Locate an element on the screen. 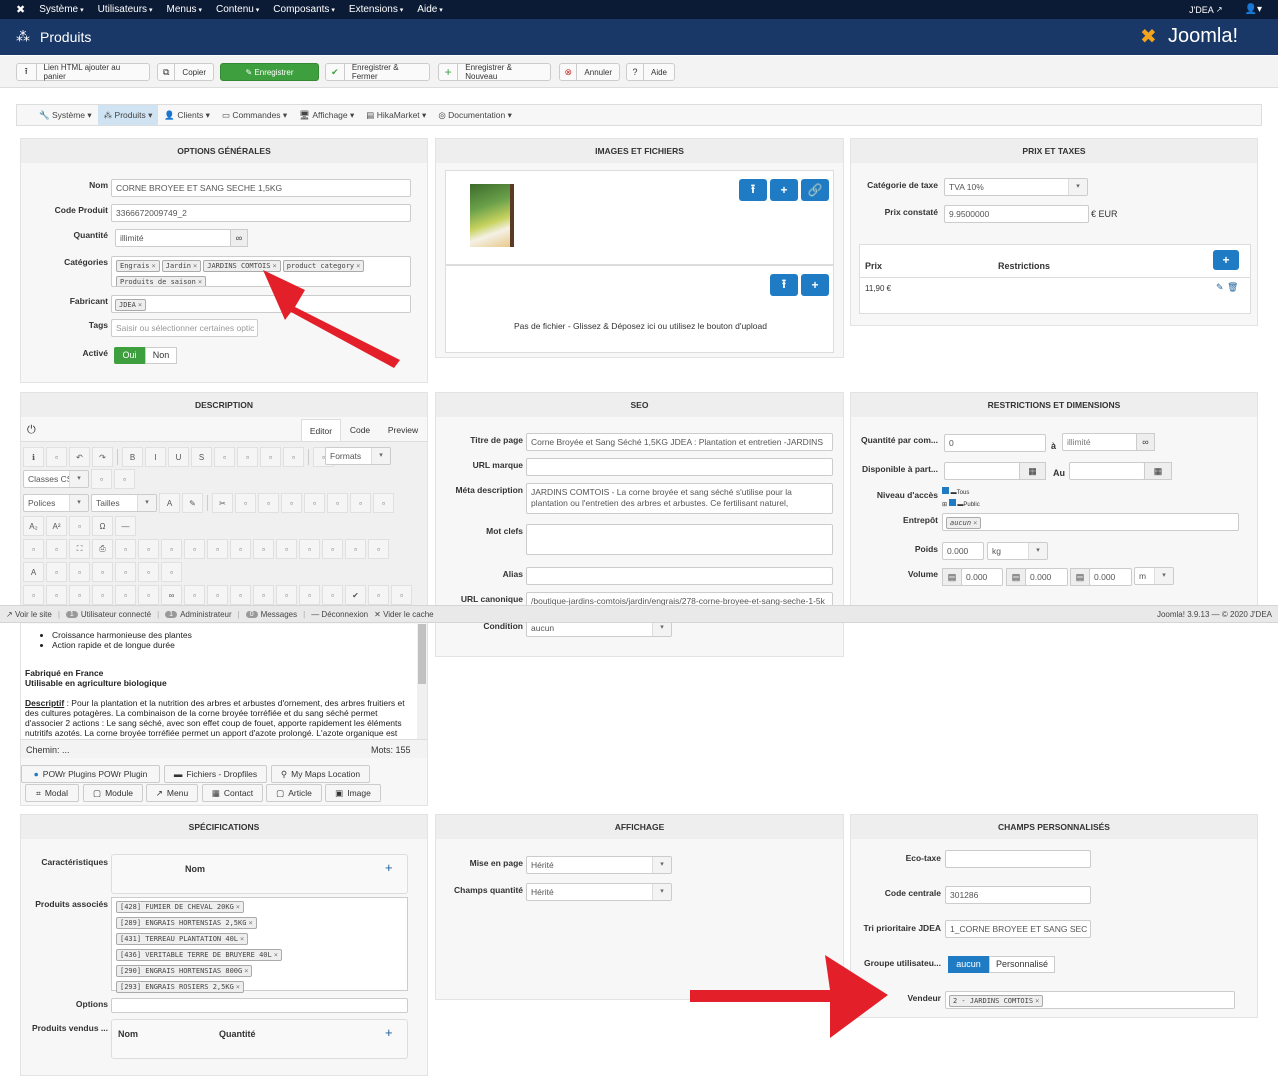  user-menu-icon: 👤▾ is located at coordinates (1253, 9).